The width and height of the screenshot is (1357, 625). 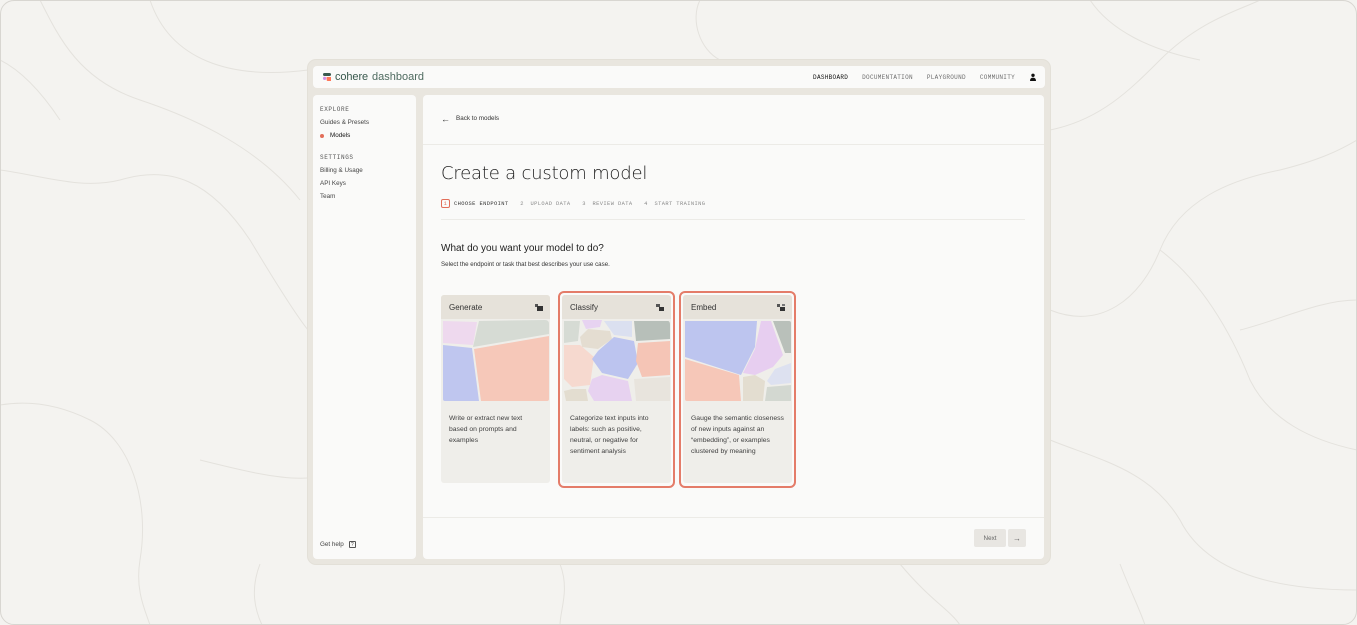 What do you see at coordinates (352, 544) in the screenshot?
I see `help-icon: ?` at bounding box center [352, 544].